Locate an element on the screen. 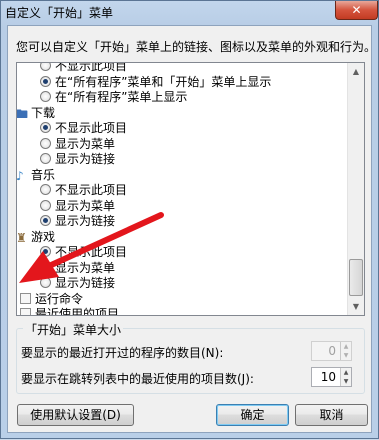 The height and width of the screenshot is (440, 379). recent-programs-spinner: 0 ▲ ▼ is located at coordinates (331, 351).